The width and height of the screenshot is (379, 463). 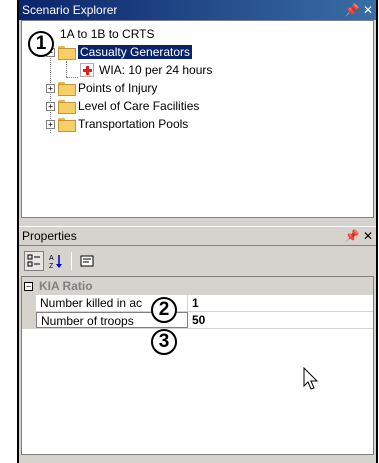 I want to click on property-row: Number killed in ac 1, so click(x=197, y=303).